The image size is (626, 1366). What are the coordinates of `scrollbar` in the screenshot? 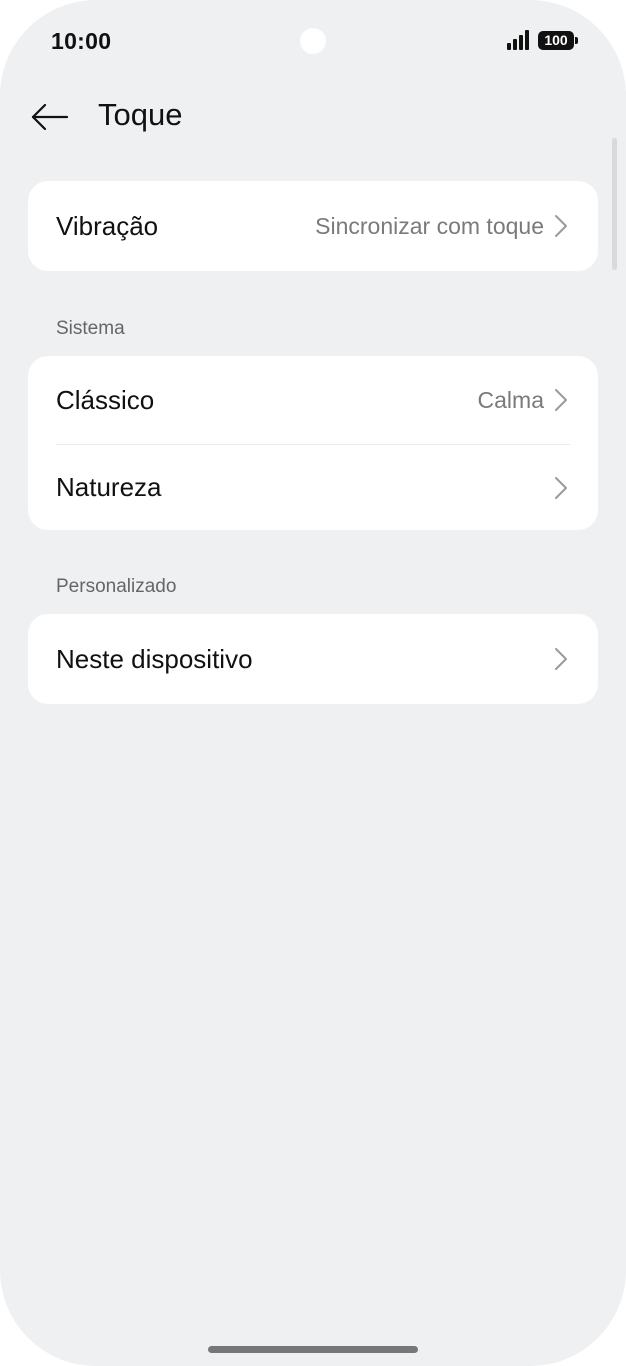 It's located at (614, 204).